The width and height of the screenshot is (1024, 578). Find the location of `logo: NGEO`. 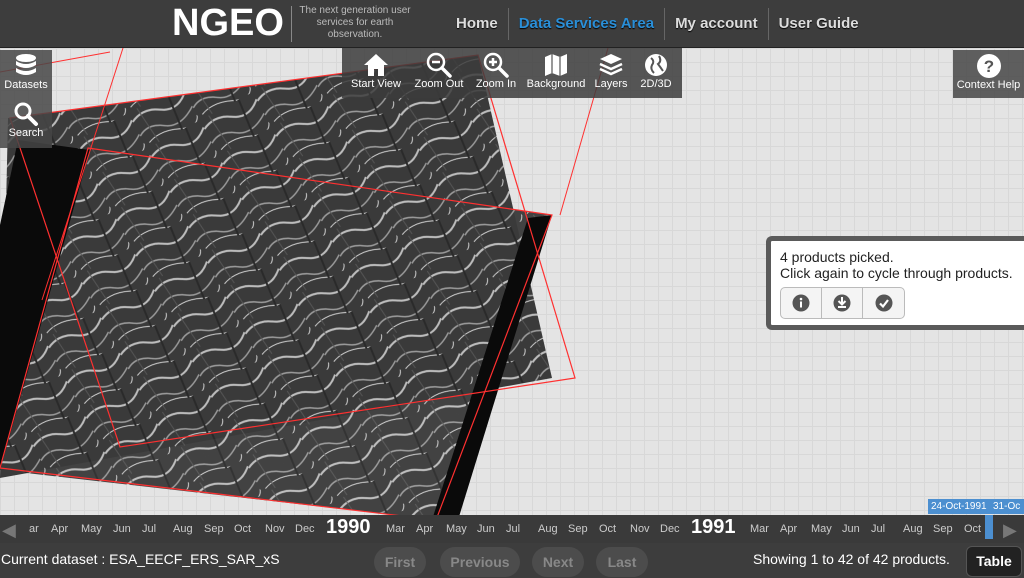

logo: NGEO is located at coordinates (228, 23).